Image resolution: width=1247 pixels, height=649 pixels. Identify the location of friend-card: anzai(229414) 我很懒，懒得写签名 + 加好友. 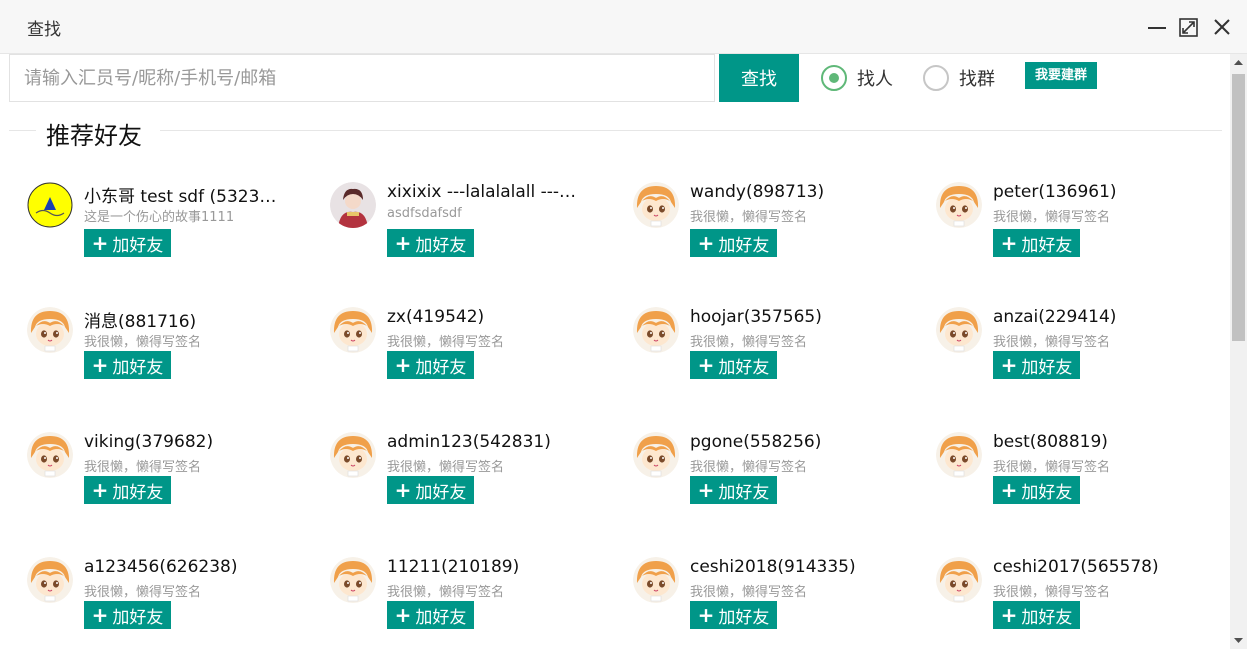
(1076, 357).